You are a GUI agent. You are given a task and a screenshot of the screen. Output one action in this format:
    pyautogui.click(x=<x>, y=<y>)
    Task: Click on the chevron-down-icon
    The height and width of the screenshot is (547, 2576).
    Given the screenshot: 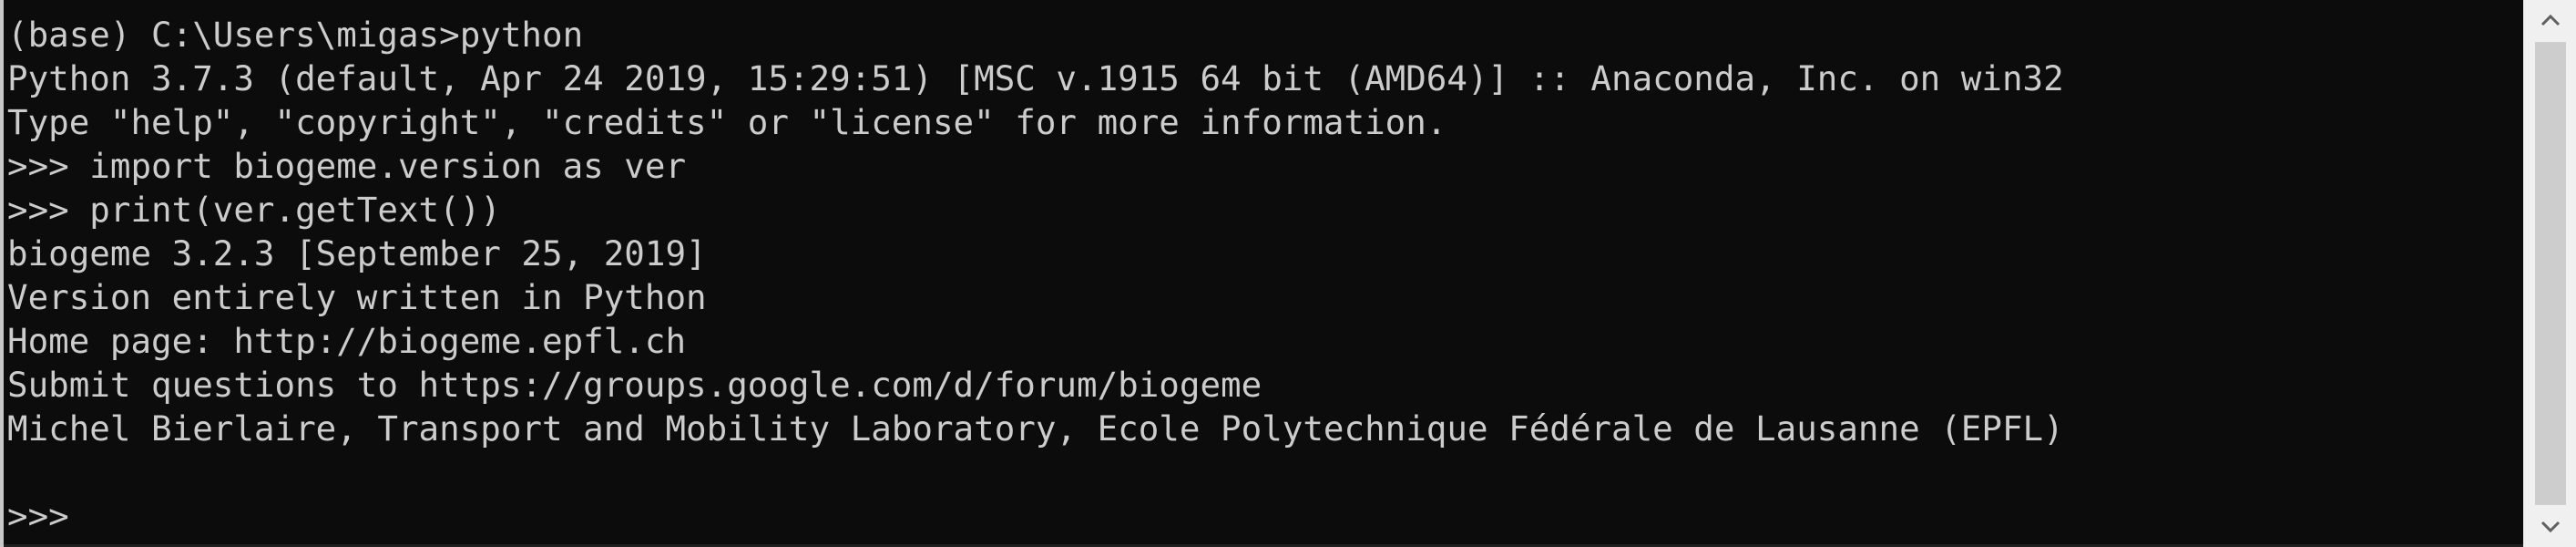 What is the action you would take?
    pyautogui.click(x=2550, y=527)
    